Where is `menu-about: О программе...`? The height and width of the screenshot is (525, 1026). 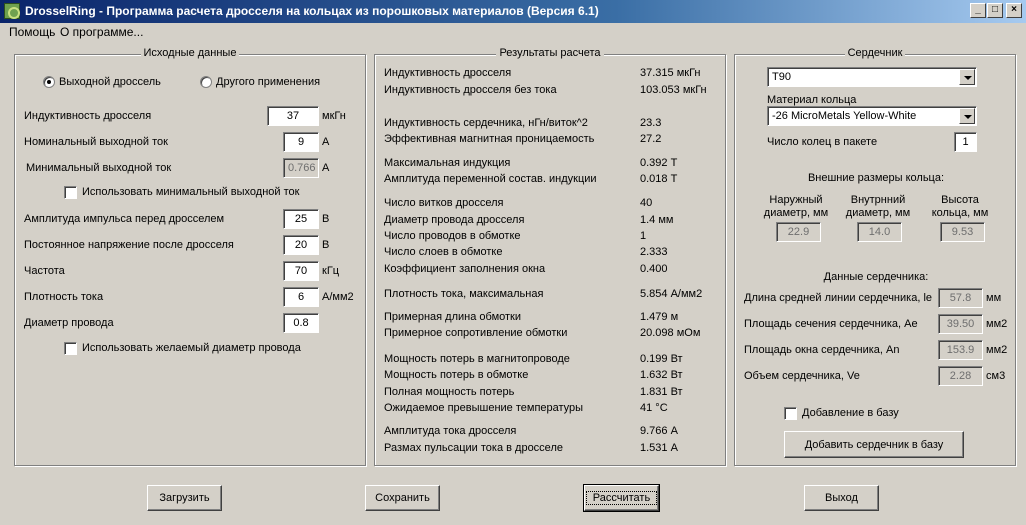 menu-about: О программе... is located at coordinates (101, 32).